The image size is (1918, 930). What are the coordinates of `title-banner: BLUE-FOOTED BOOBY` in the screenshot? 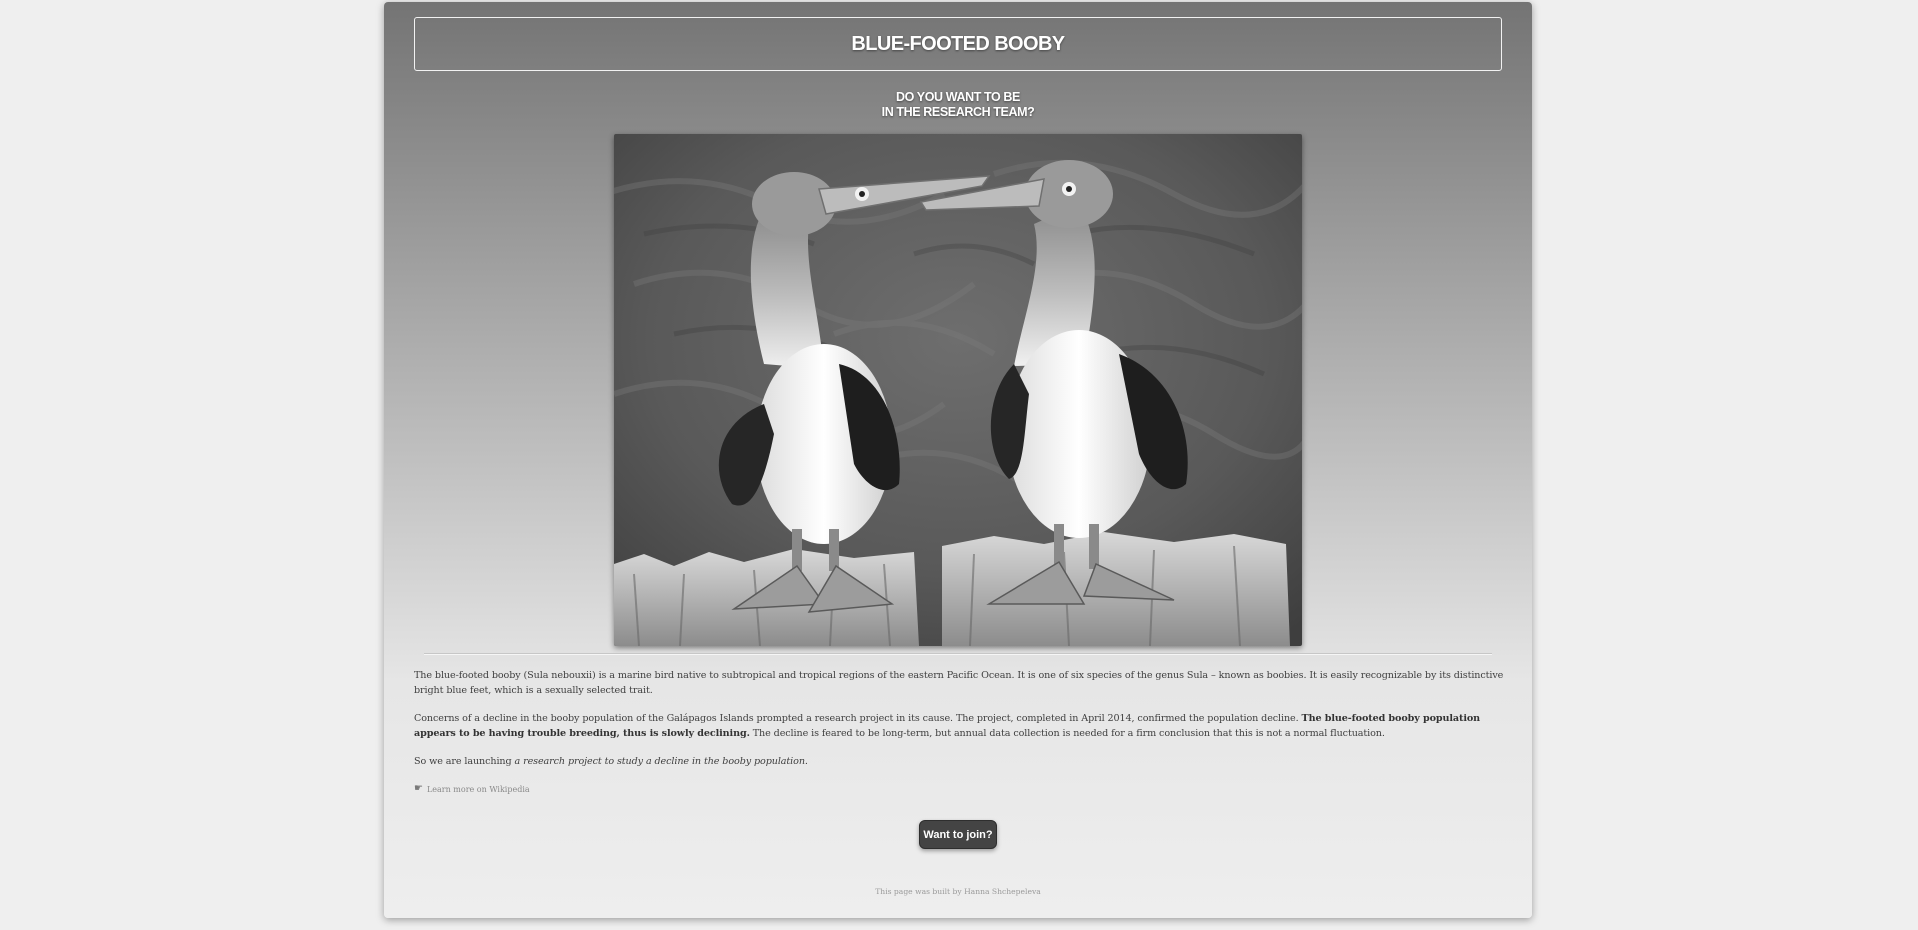 It's located at (958, 44).